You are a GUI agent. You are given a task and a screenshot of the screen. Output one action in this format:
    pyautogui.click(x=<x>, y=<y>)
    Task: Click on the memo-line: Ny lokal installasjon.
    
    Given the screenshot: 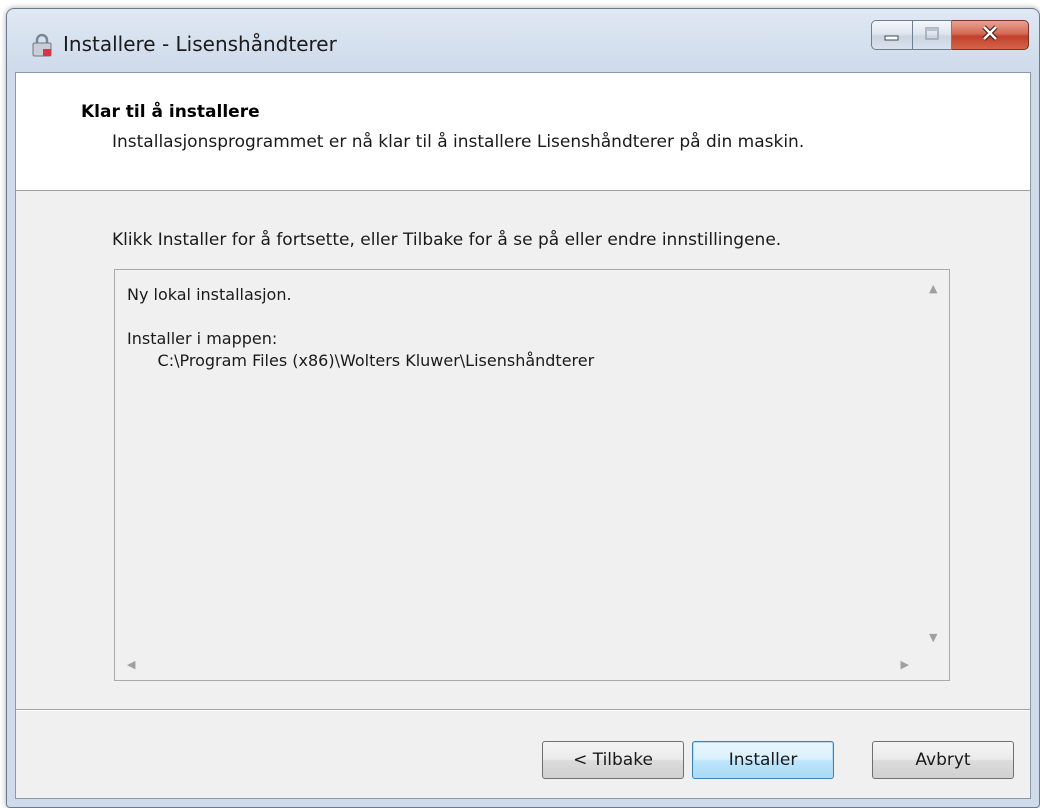 What is the action you would take?
    pyautogui.click(x=209, y=294)
    